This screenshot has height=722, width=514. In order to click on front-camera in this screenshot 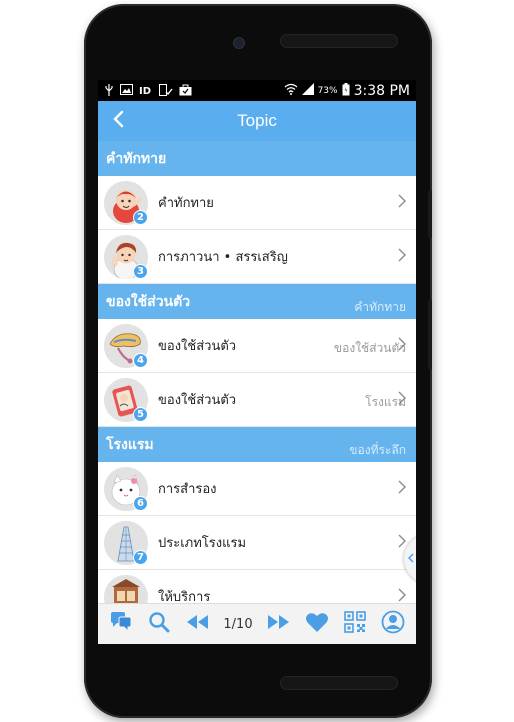, I will do `click(239, 43)`.